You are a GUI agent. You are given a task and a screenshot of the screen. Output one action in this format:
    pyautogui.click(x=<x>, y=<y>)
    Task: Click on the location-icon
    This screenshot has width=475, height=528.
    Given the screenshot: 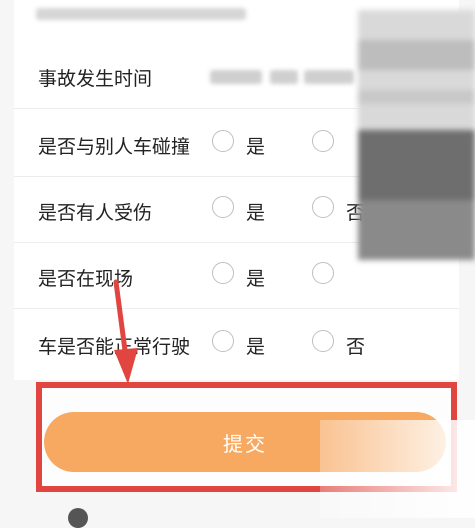 What is the action you would take?
    pyautogui.click(x=78, y=518)
    